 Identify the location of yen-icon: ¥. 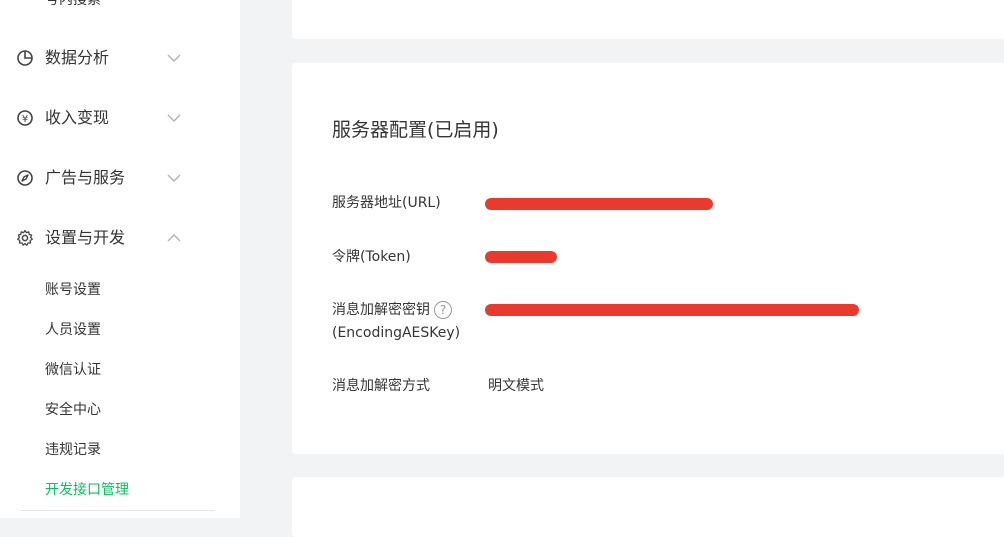
(25, 118).